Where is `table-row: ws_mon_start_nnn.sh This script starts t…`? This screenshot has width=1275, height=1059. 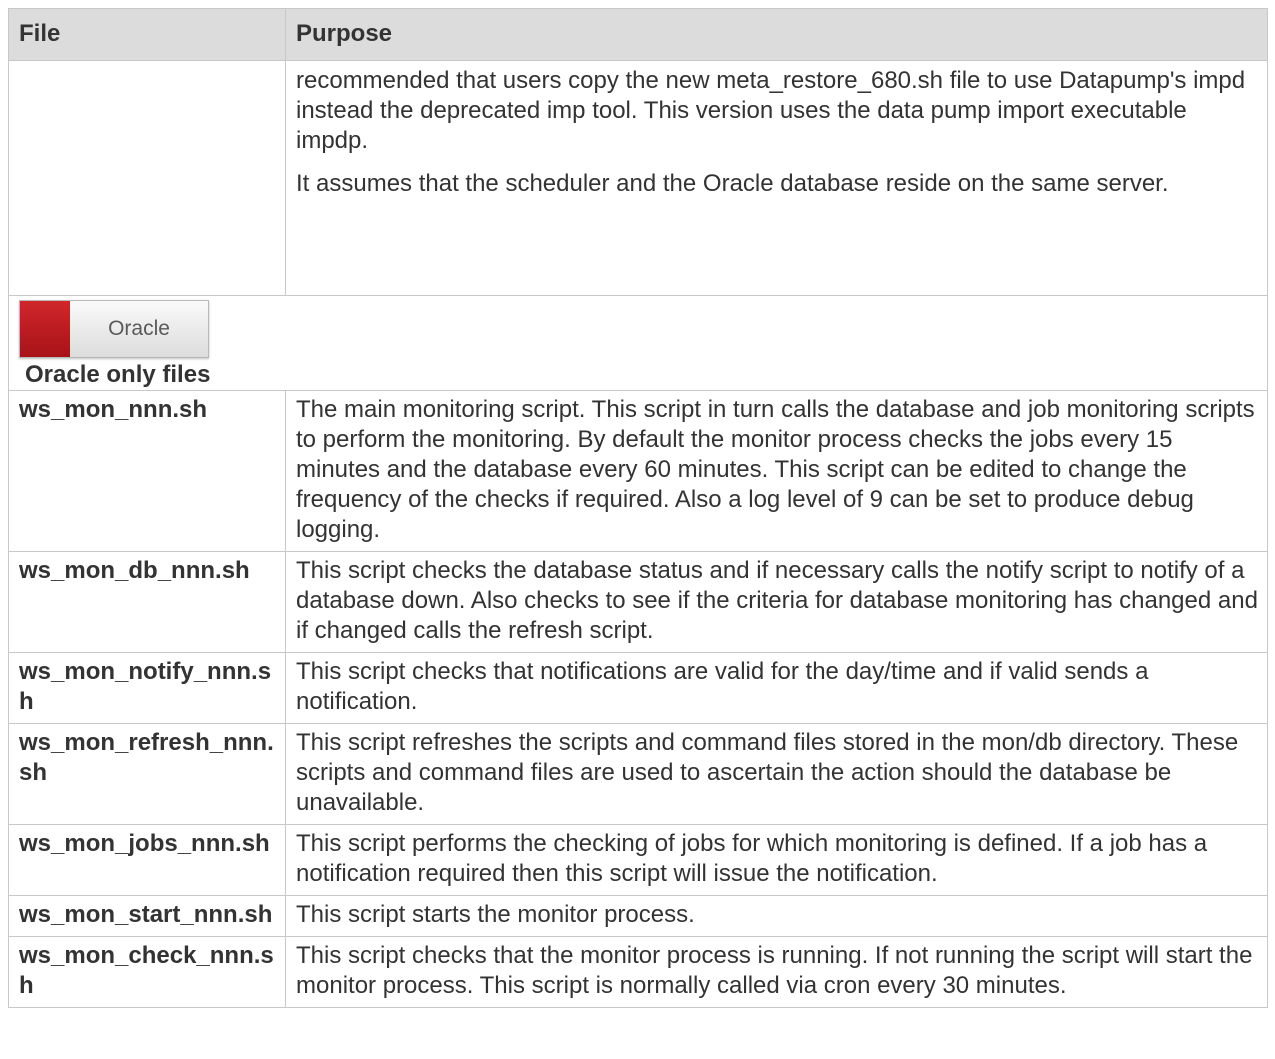 table-row: ws_mon_start_nnn.sh This script starts t… is located at coordinates (638, 916).